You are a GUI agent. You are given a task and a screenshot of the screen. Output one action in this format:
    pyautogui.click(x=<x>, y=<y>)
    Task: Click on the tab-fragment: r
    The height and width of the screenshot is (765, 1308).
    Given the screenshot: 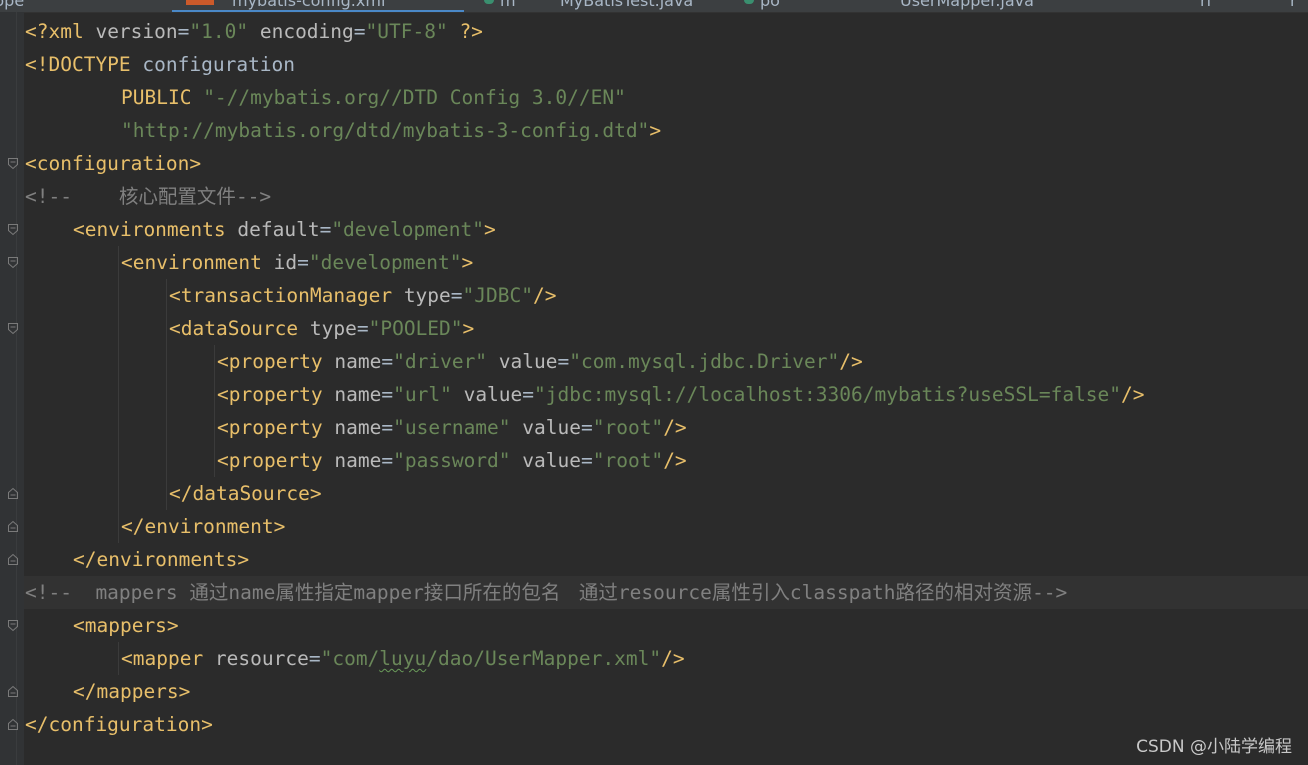 What is the action you would take?
    pyautogui.click(x=1293, y=5)
    